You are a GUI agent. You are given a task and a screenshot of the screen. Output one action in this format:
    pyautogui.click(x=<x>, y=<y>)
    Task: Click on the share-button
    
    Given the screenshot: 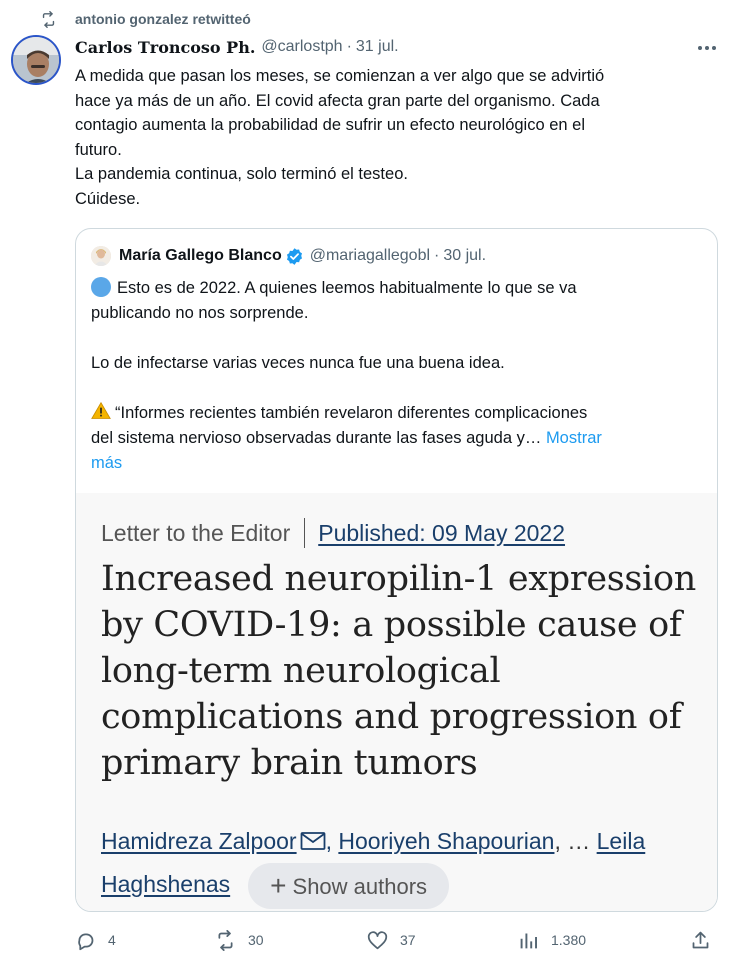 What is the action you would take?
    pyautogui.click(x=706, y=940)
    